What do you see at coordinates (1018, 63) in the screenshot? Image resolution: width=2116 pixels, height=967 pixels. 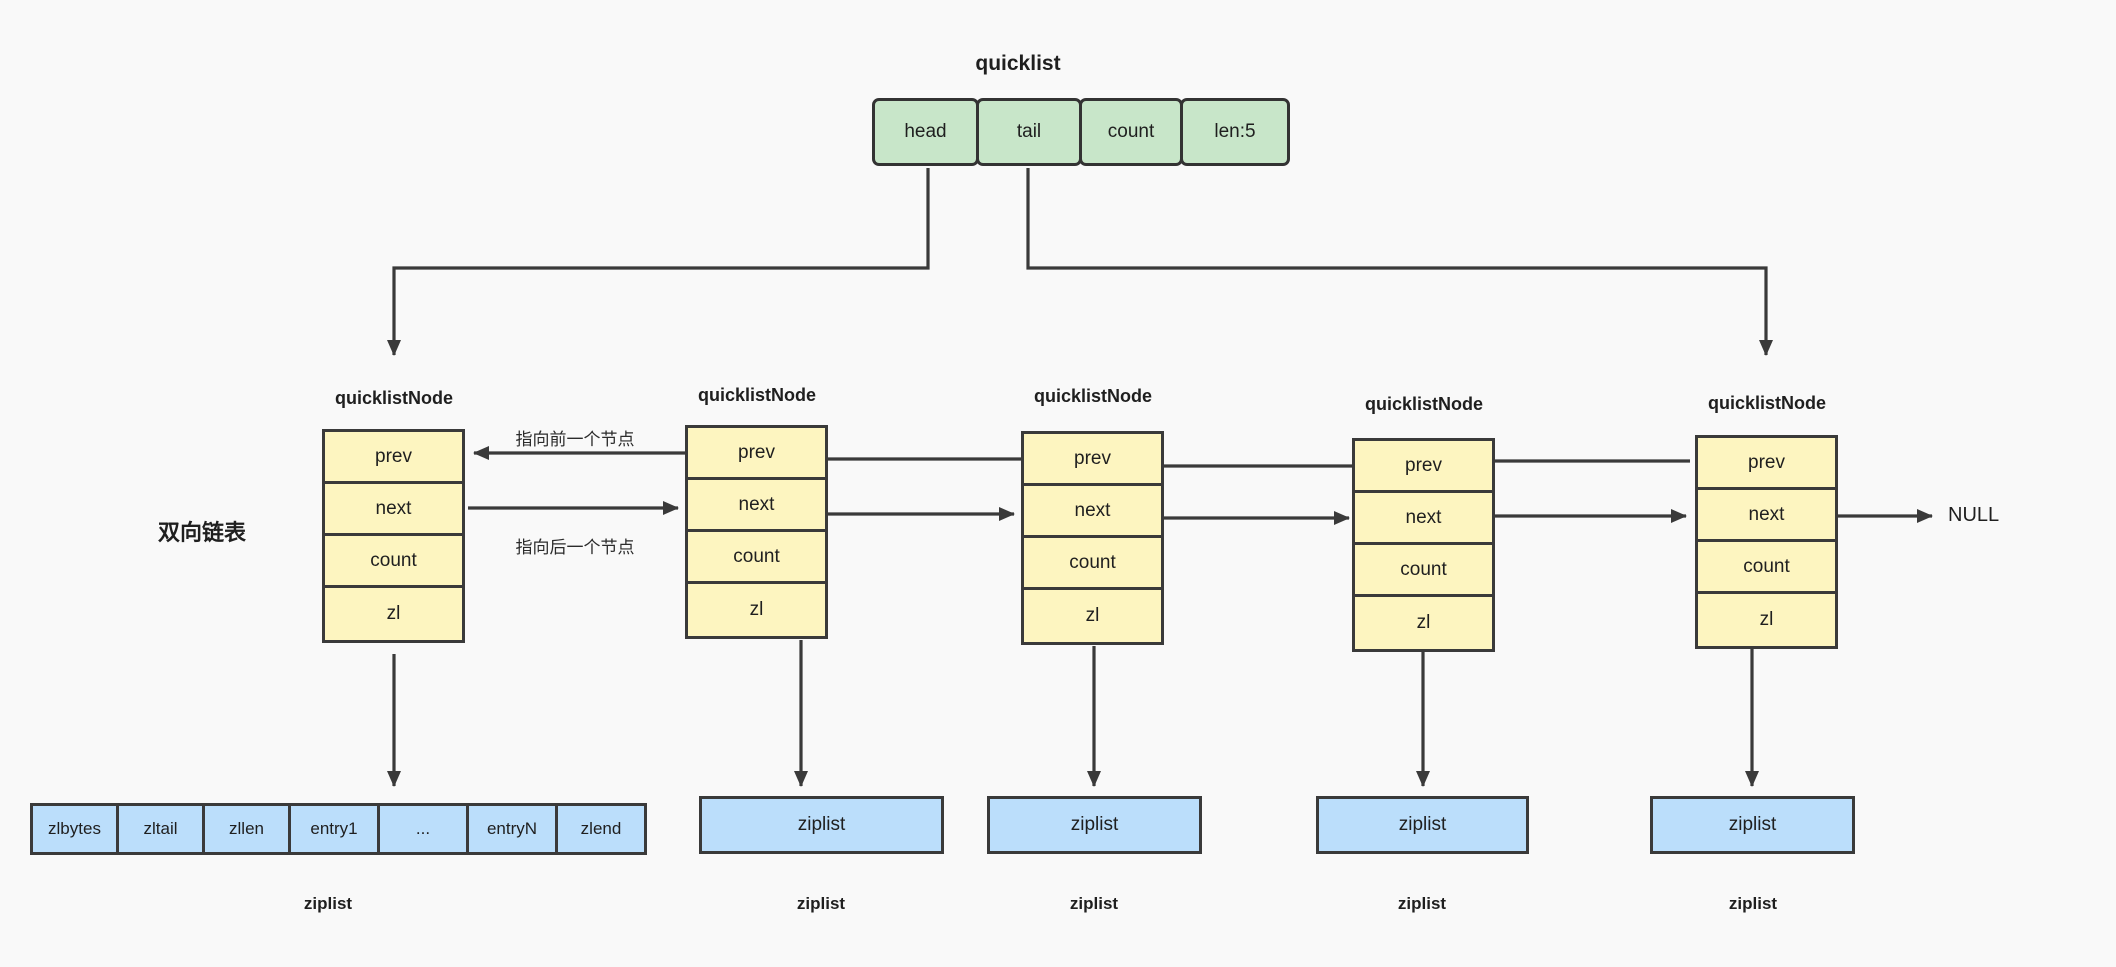 I see `page-title: quicklist` at bounding box center [1018, 63].